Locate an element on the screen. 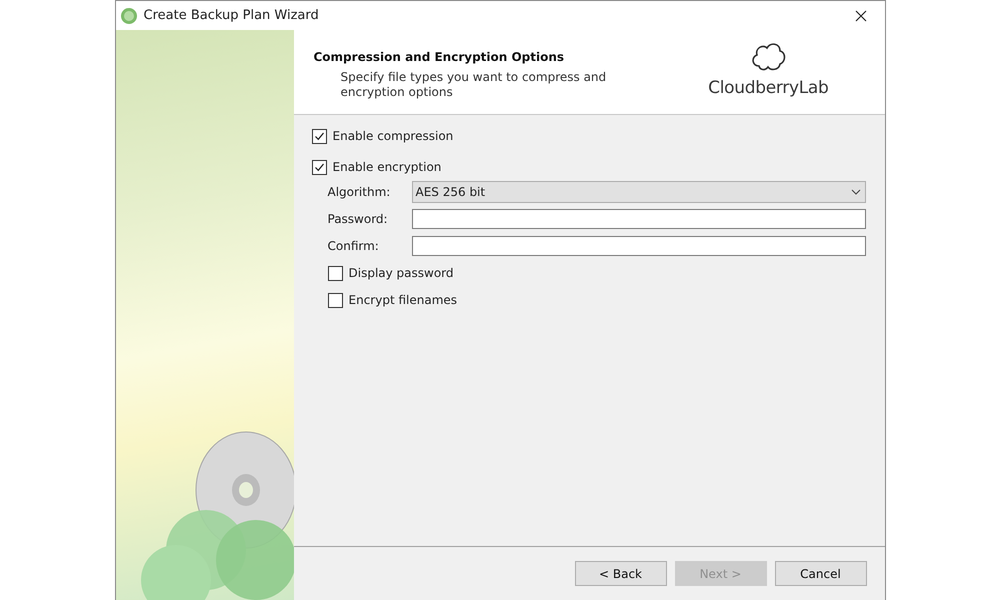  wizard-button: < Back is located at coordinates (620, 573).